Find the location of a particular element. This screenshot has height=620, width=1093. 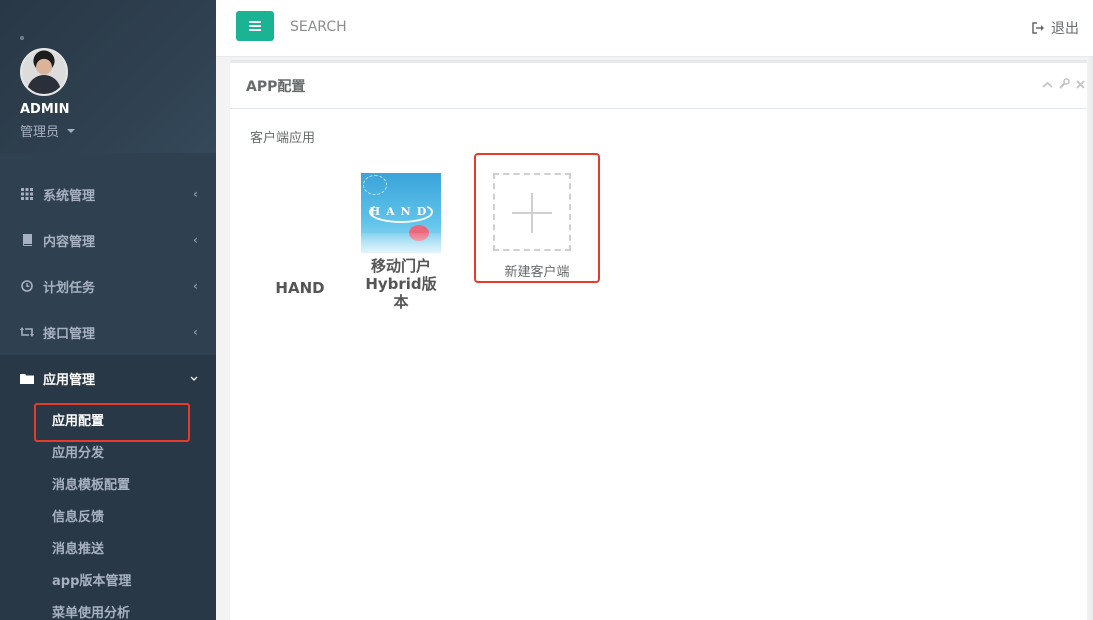

sidebar-item-label: 系统管理 is located at coordinates (69, 196).